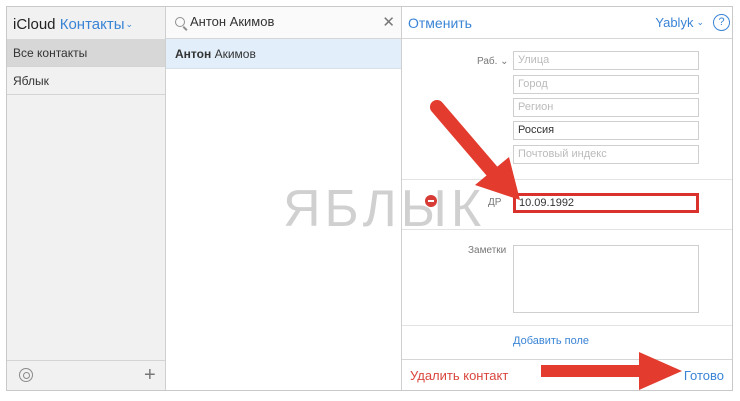  I want to click on birthday-label: ДР, so click(495, 202).